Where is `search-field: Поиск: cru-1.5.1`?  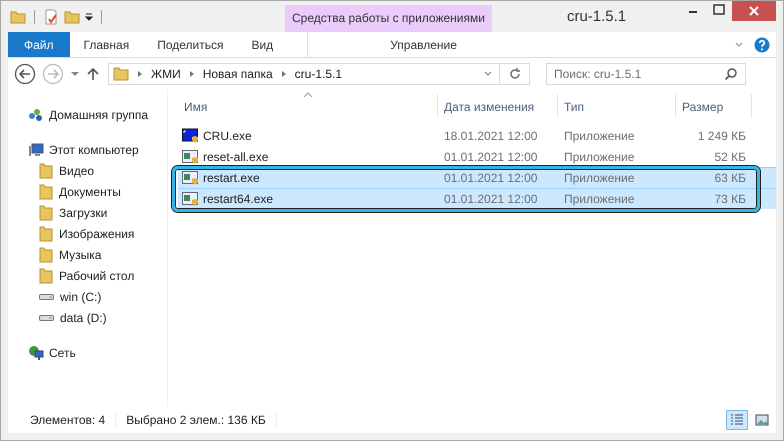
search-field: Поиск: cru-1.5.1 is located at coordinates (646, 74).